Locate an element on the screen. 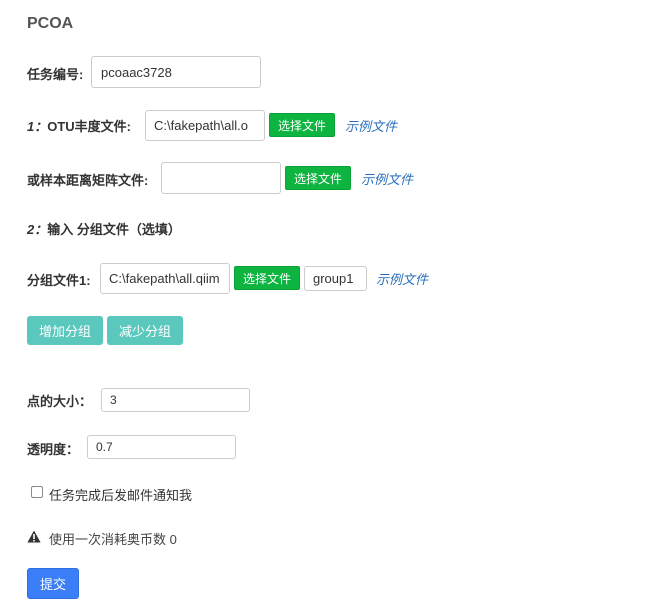 This screenshot has width=671, height=610. distance-matrix-label: 或样本距离矩阵文件: is located at coordinates (88, 180).